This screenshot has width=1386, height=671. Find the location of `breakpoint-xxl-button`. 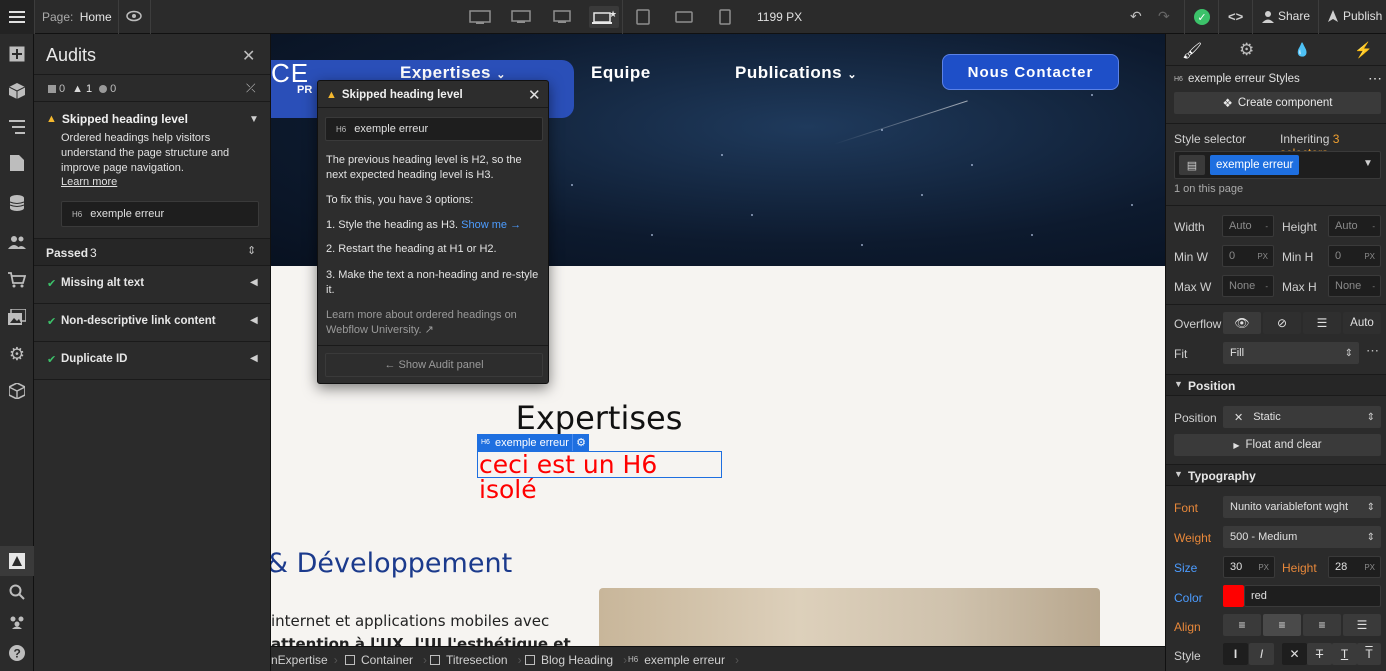

breakpoint-xxl-button is located at coordinates (480, 17).